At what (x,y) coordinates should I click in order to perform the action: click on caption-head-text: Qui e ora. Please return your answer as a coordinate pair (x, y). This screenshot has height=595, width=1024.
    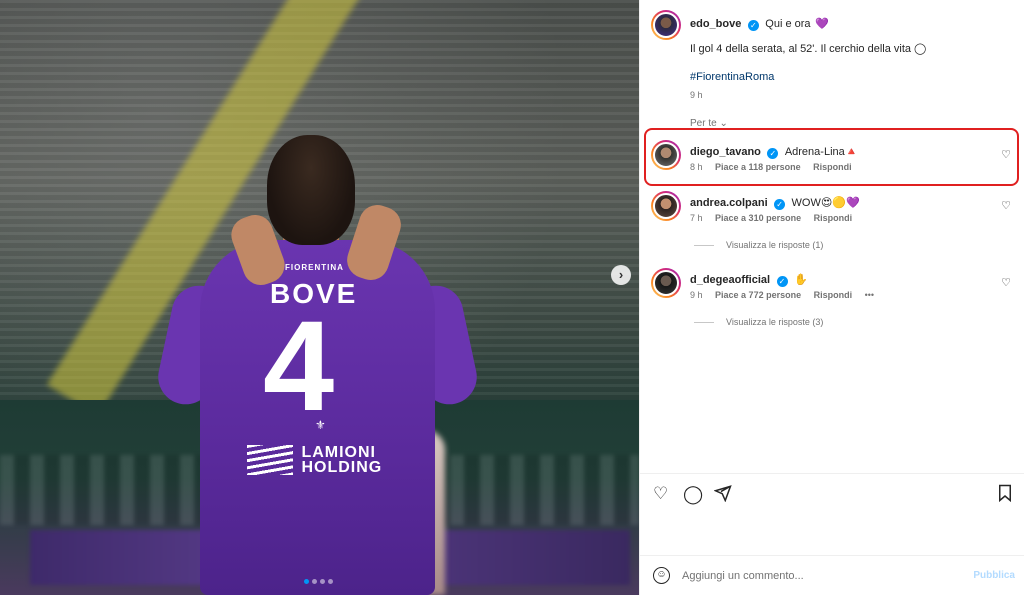
    Looking at the image, I should click on (788, 24).